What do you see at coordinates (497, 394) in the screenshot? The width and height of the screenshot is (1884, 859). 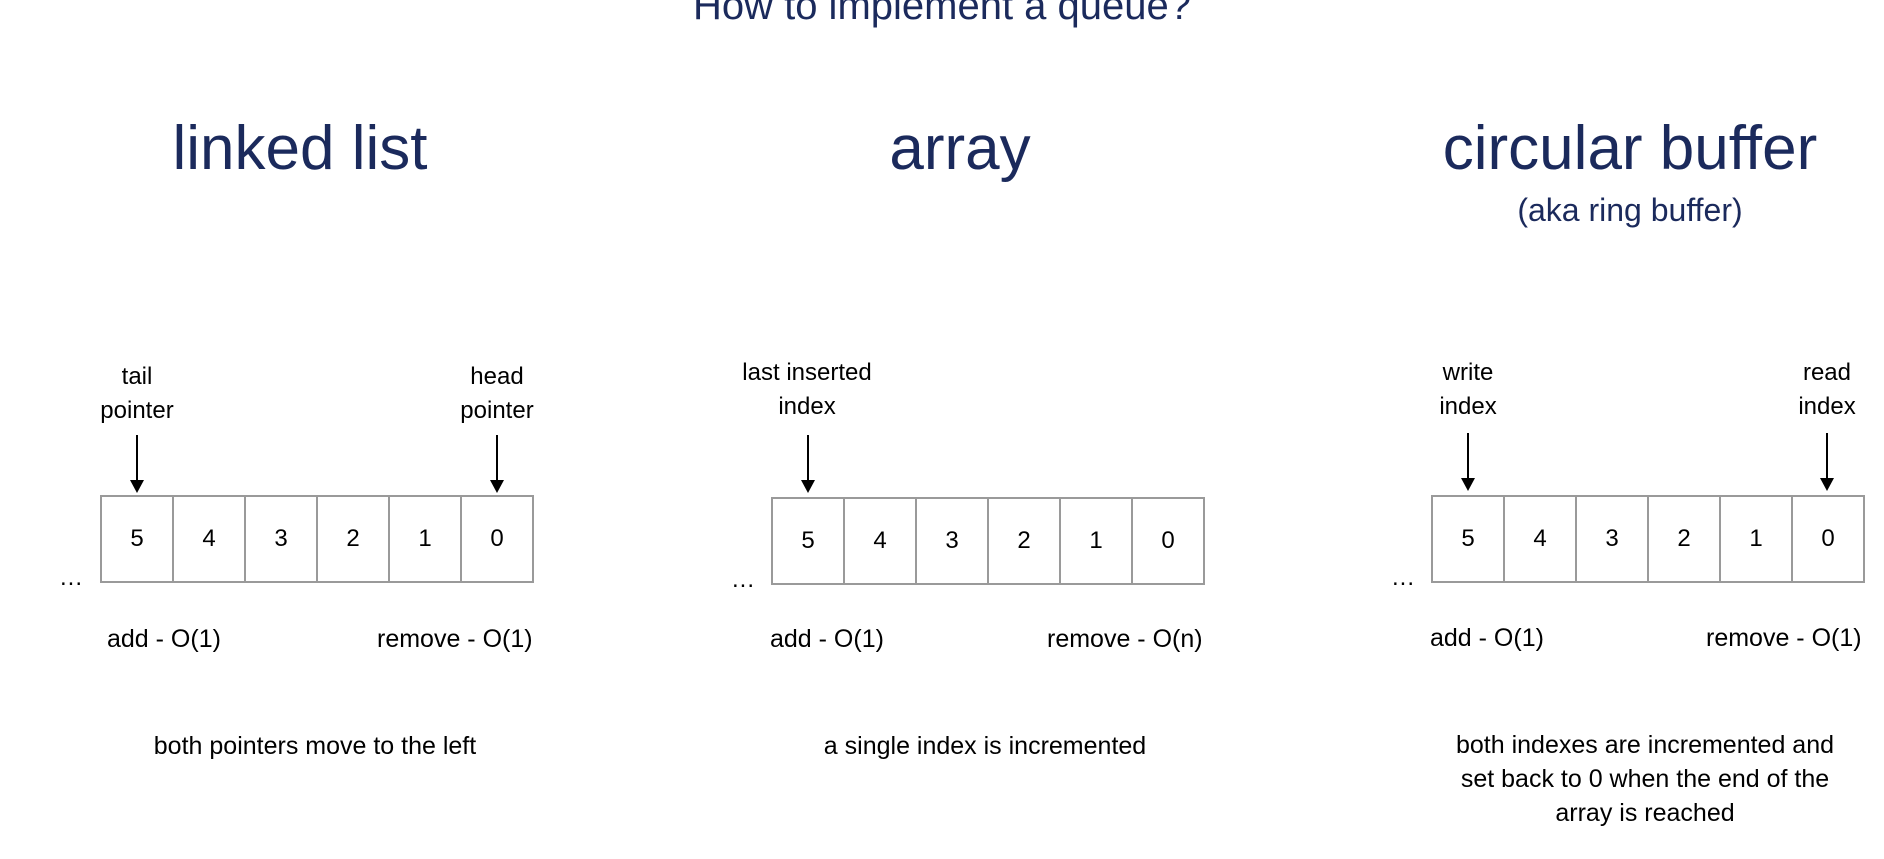 I see `head-pointer-label: head pointer` at bounding box center [497, 394].